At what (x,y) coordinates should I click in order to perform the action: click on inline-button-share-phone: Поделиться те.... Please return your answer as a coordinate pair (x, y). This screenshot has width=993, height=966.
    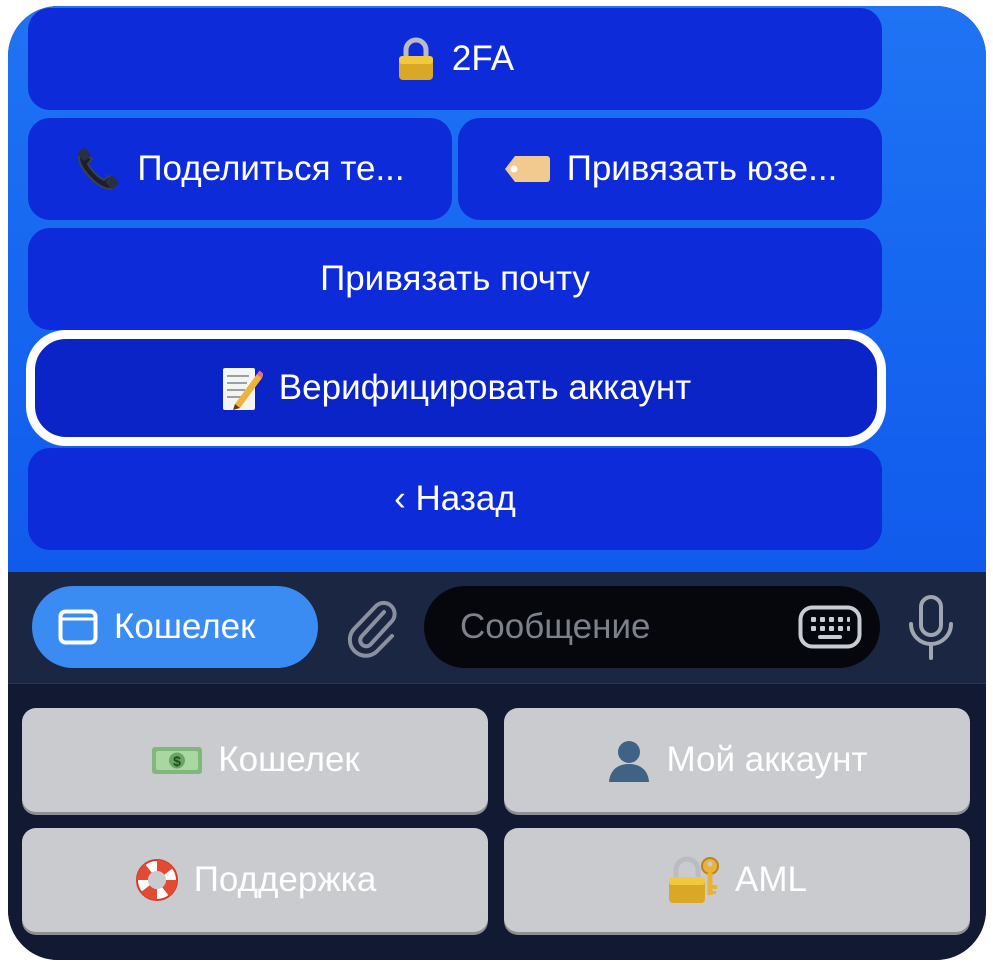
    Looking at the image, I should click on (240, 169).